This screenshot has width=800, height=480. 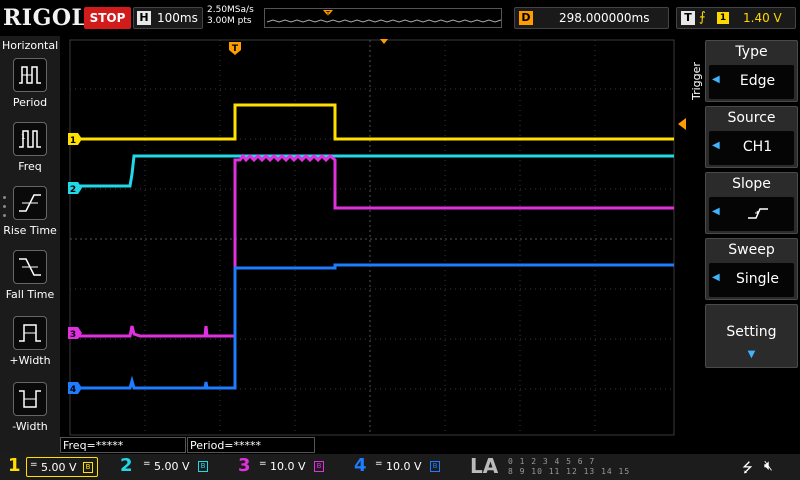 I want to click on trigger-slope-button: Slope ◀, so click(x=751, y=203).